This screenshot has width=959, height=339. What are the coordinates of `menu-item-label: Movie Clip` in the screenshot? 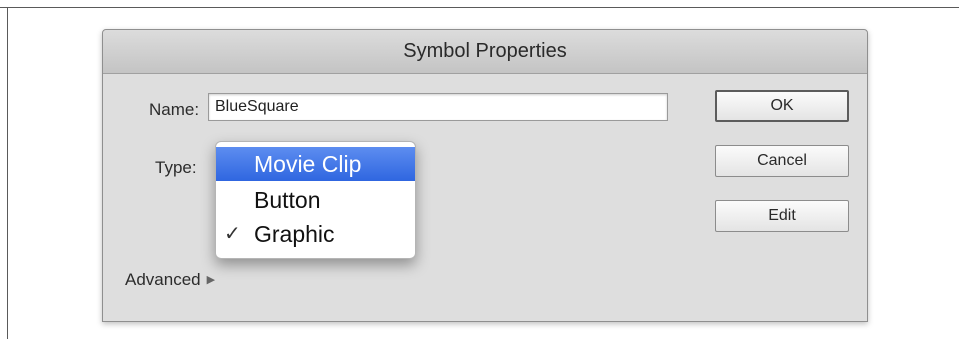 It's located at (308, 164).